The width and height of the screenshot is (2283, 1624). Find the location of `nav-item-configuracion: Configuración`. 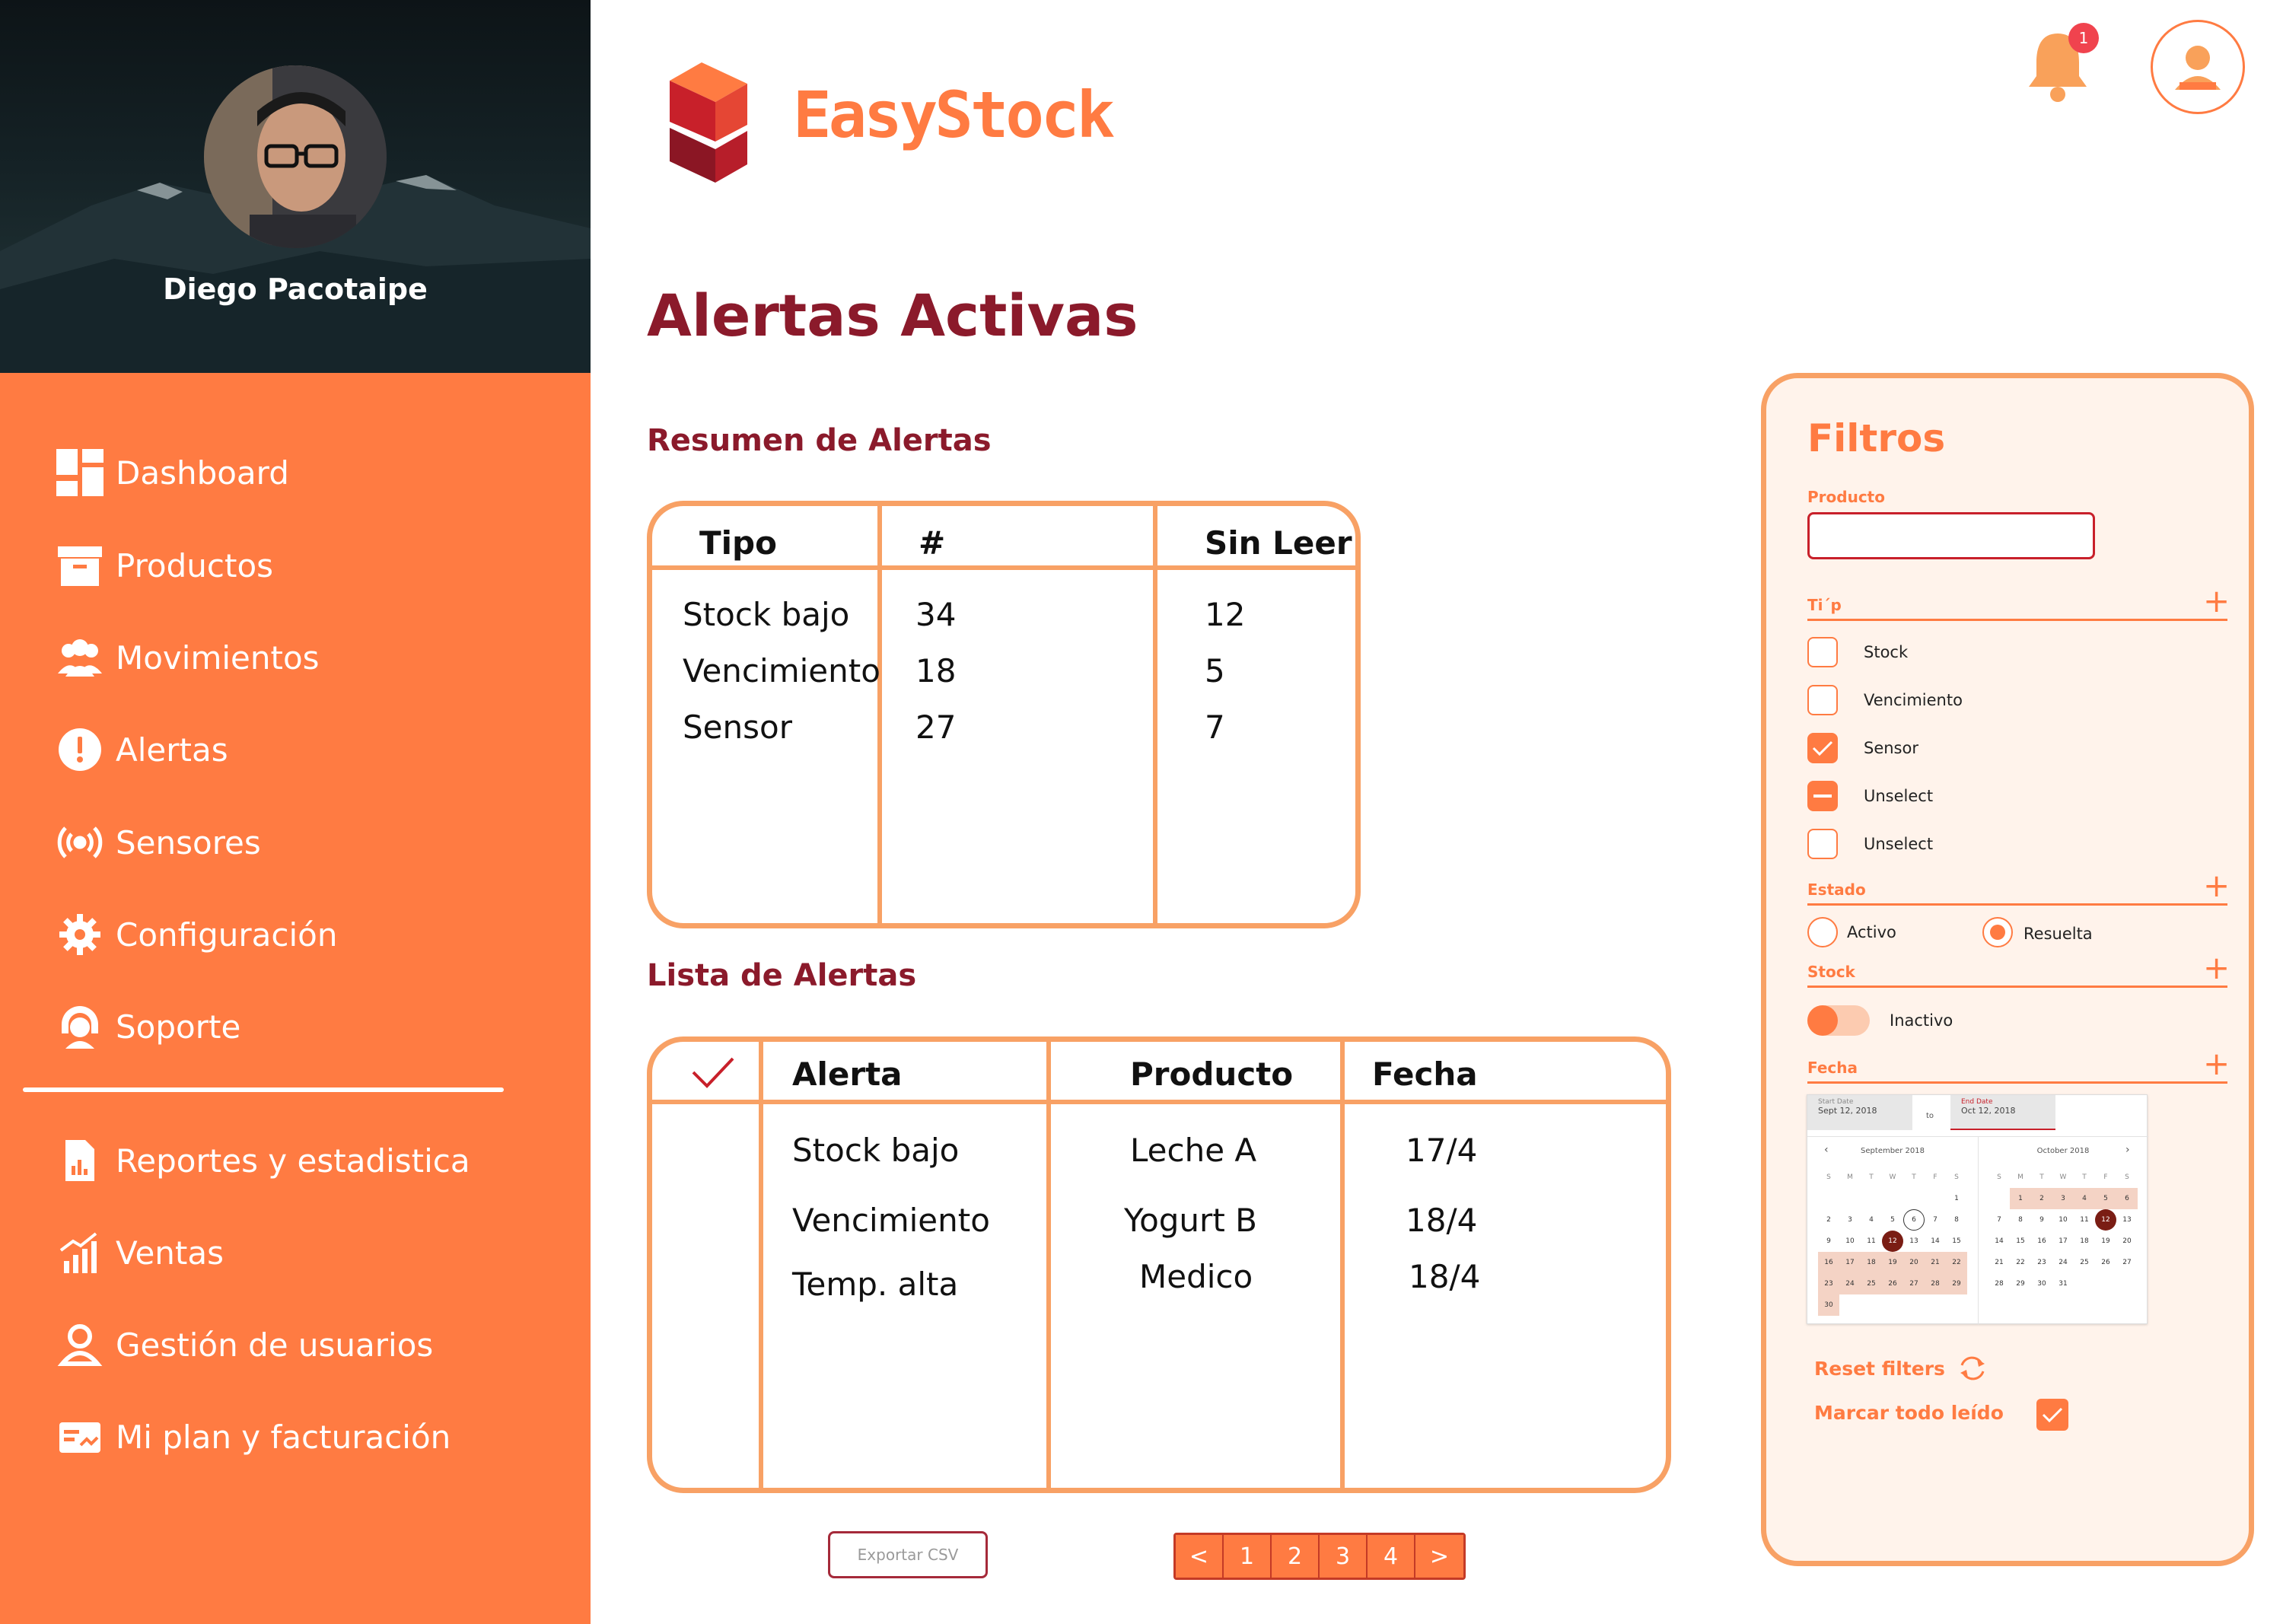

nav-item-configuracion: Configuración is located at coordinates (196, 934).